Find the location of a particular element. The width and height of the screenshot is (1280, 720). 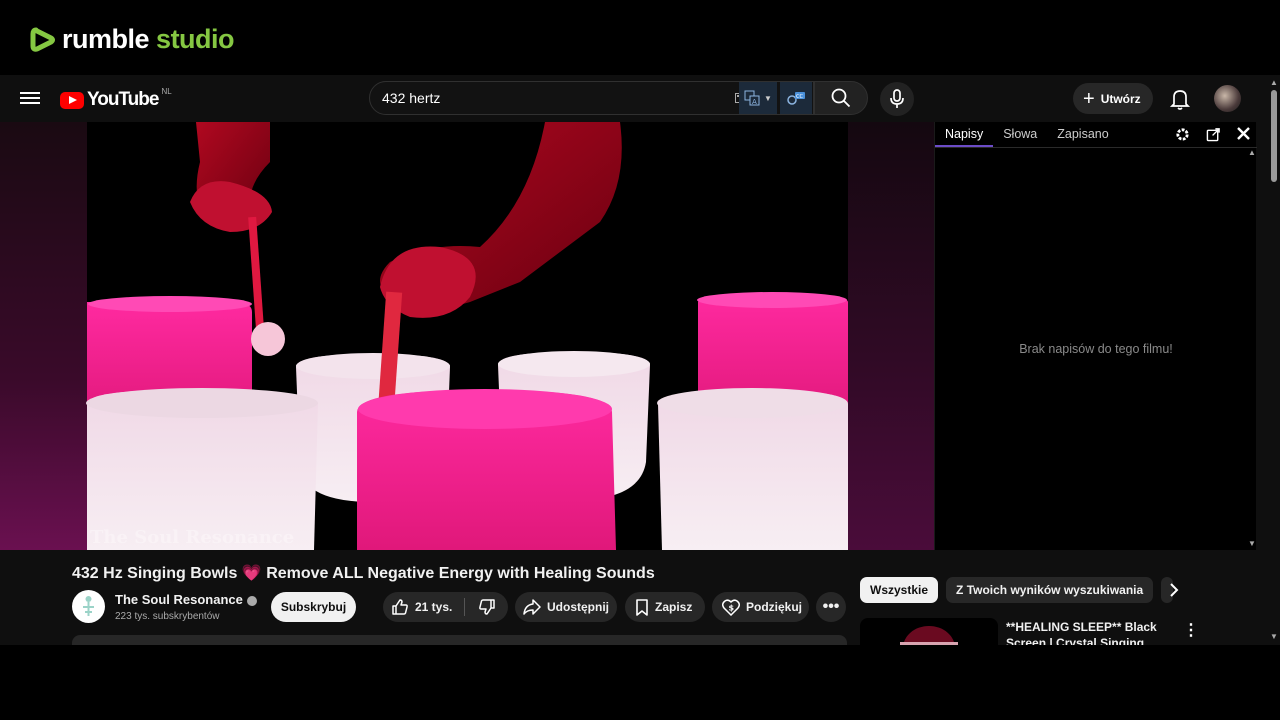

scrollbar-thumb is located at coordinates (1274, 136).